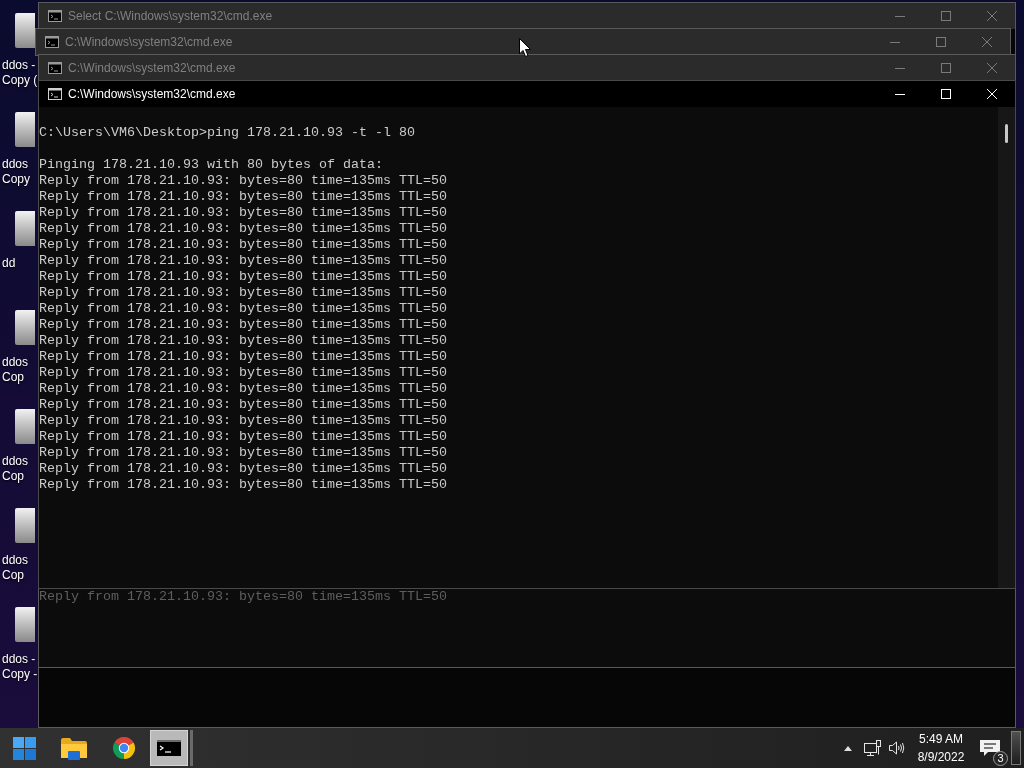 Image resolution: width=1024 pixels, height=768 pixels. What do you see at coordinates (74, 748) in the screenshot?
I see `folder-icon` at bounding box center [74, 748].